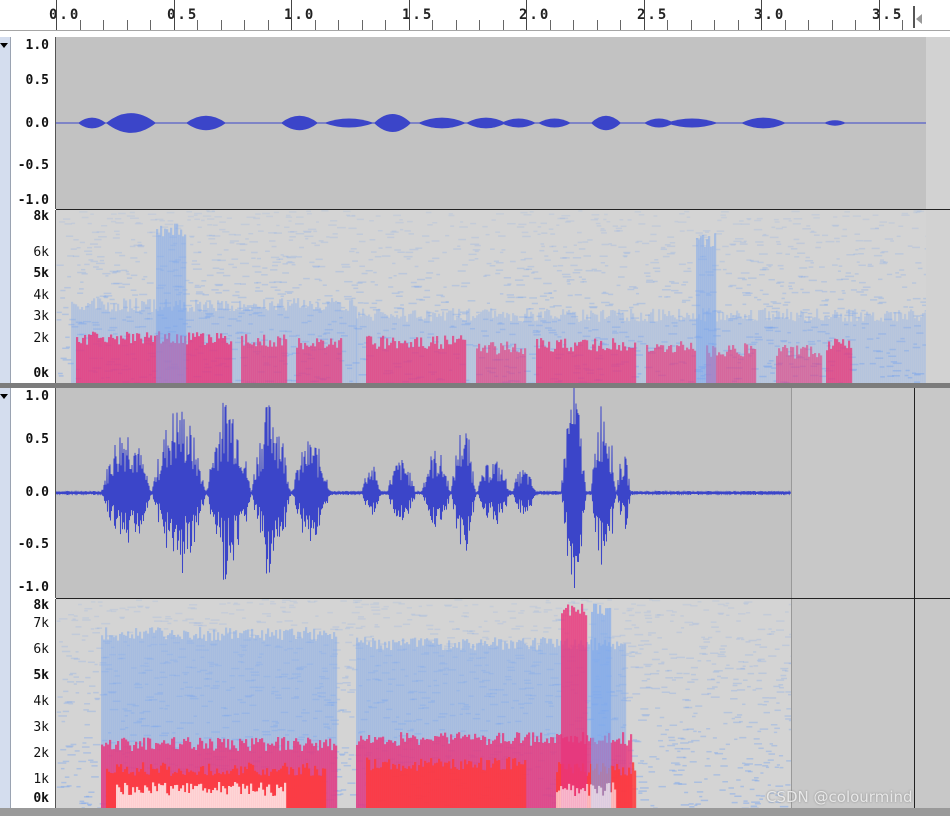 This screenshot has height=816, width=950. What do you see at coordinates (33, 165) in the screenshot?
I see `scale-label: -0.5` at bounding box center [33, 165].